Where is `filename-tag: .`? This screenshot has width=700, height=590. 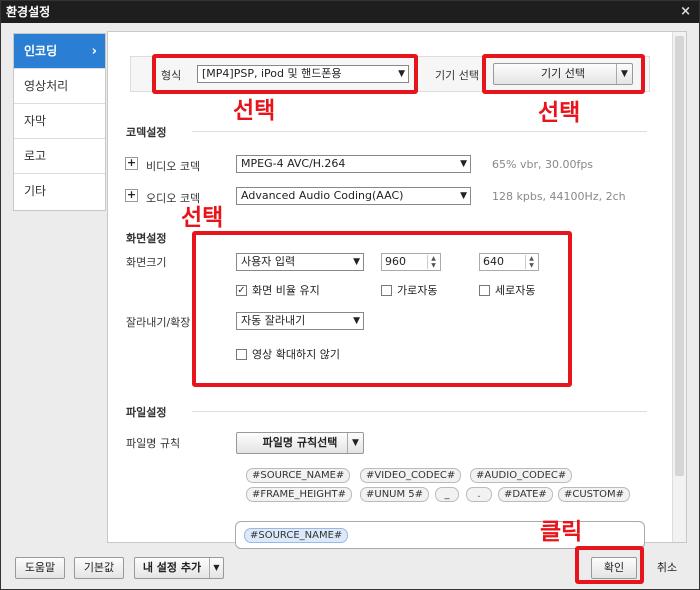 filename-tag: . is located at coordinates (479, 494).